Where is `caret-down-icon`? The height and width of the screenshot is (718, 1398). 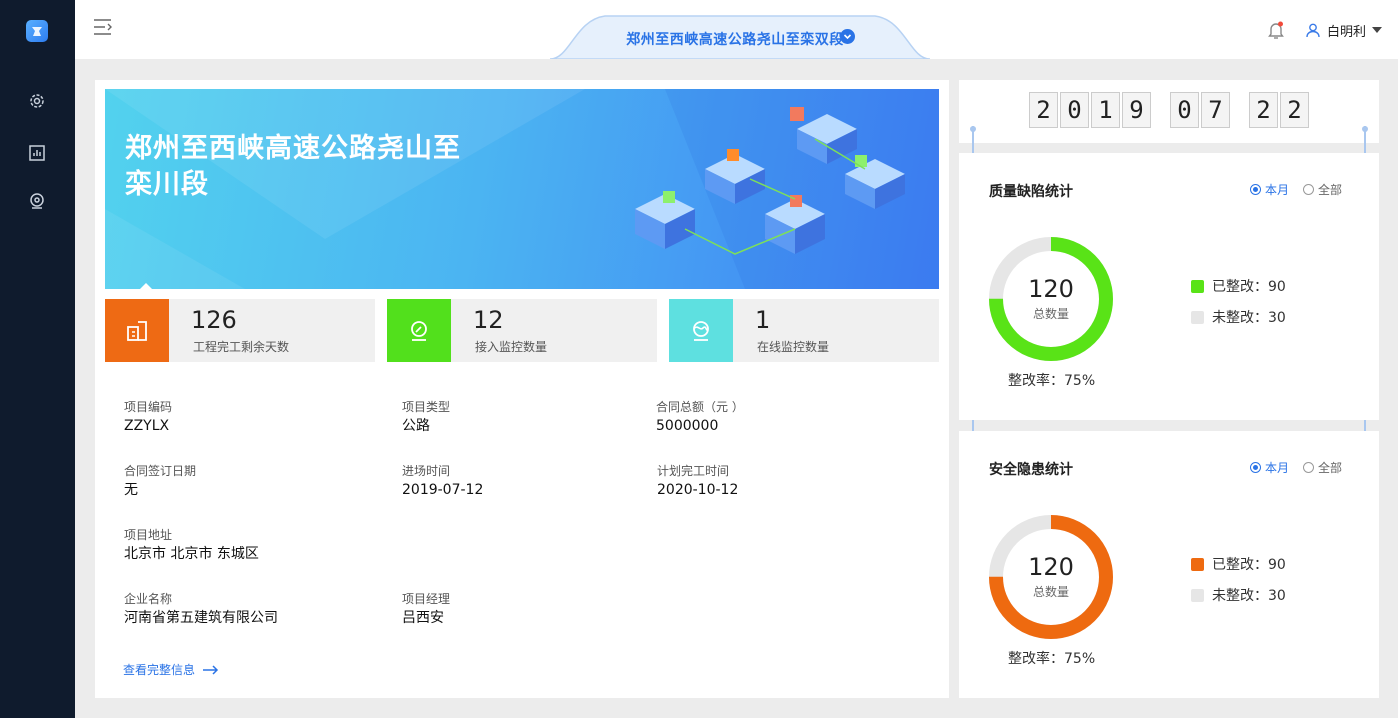 caret-down-icon is located at coordinates (1377, 30).